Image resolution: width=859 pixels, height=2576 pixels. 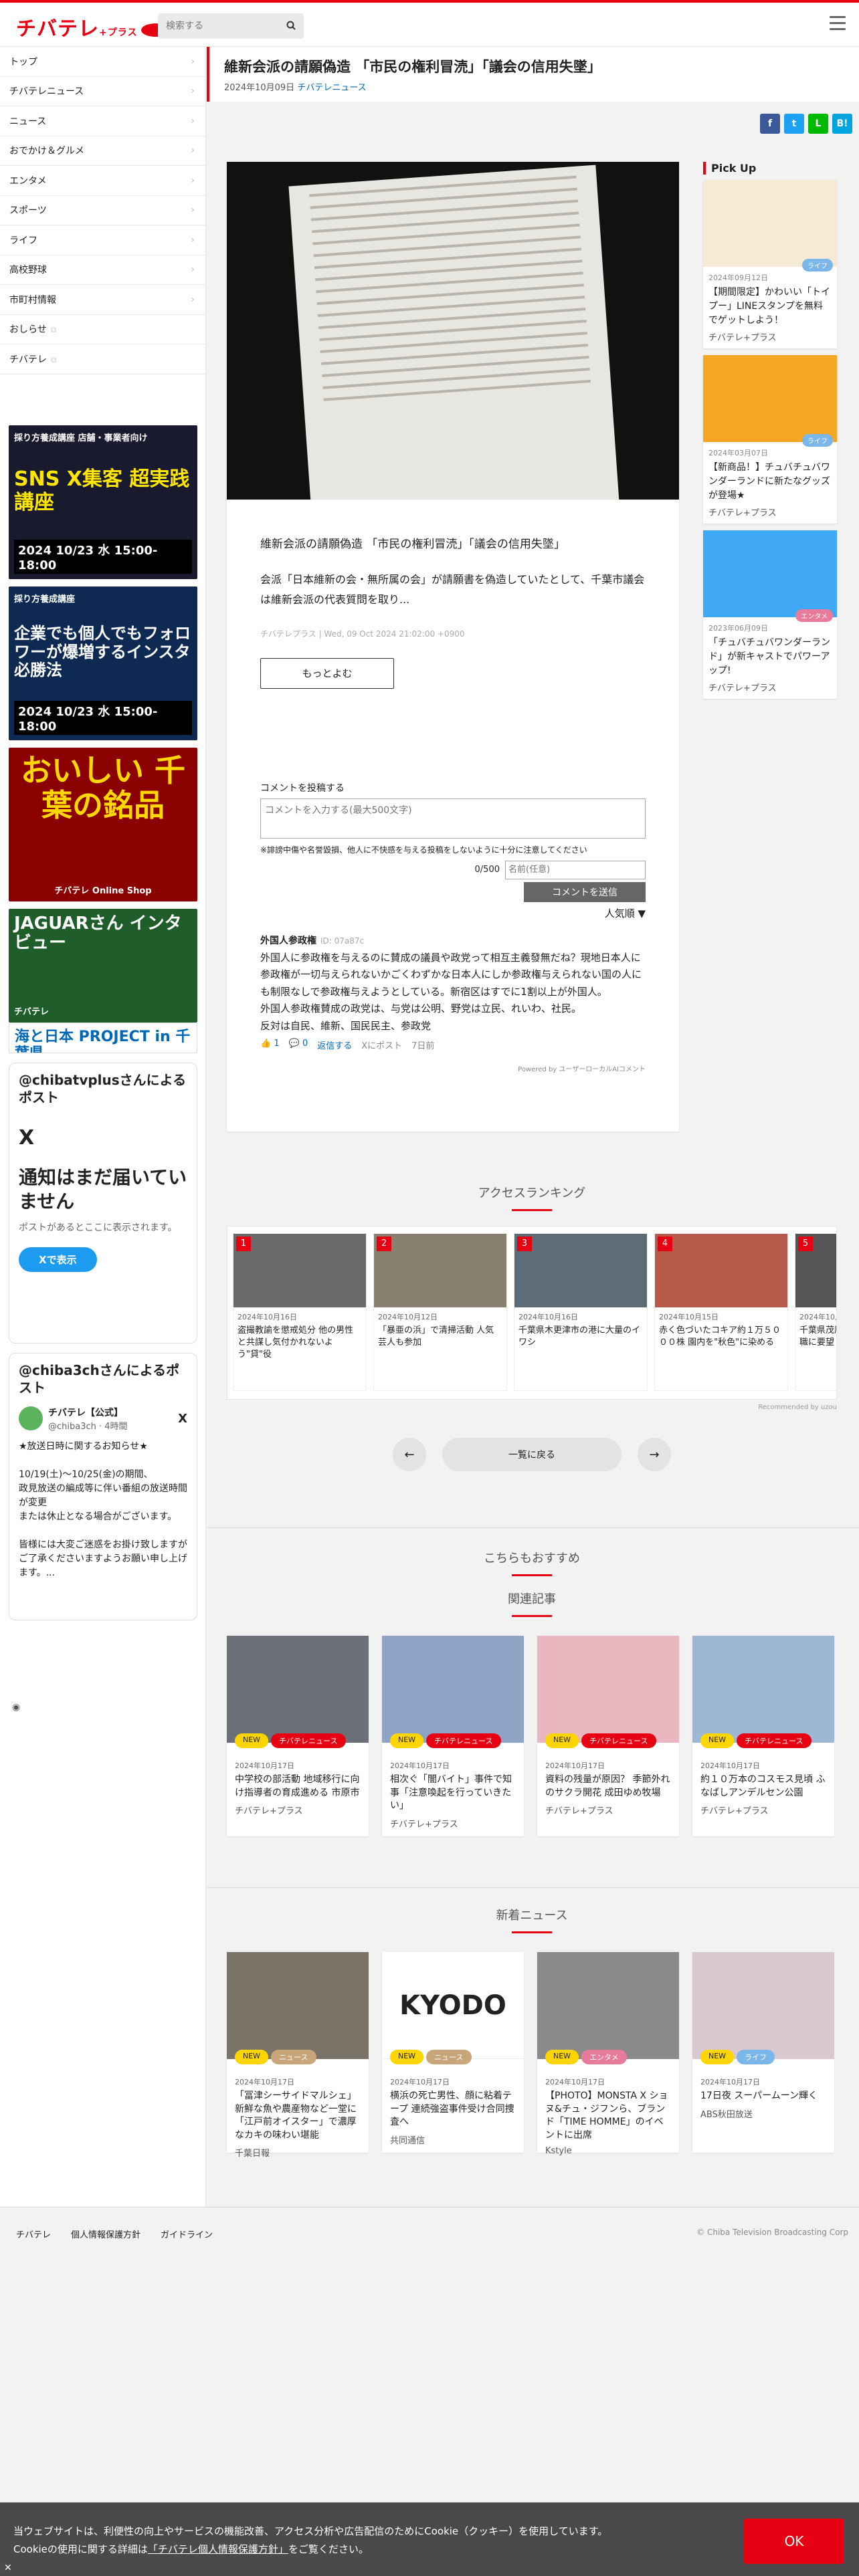 What do you see at coordinates (763, 2052) in the screenshot?
I see `latest-card: NEW ライフ 2024年10月17日 17日夜 スーパームーン輝く ABS秋田放送` at bounding box center [763, 2052].